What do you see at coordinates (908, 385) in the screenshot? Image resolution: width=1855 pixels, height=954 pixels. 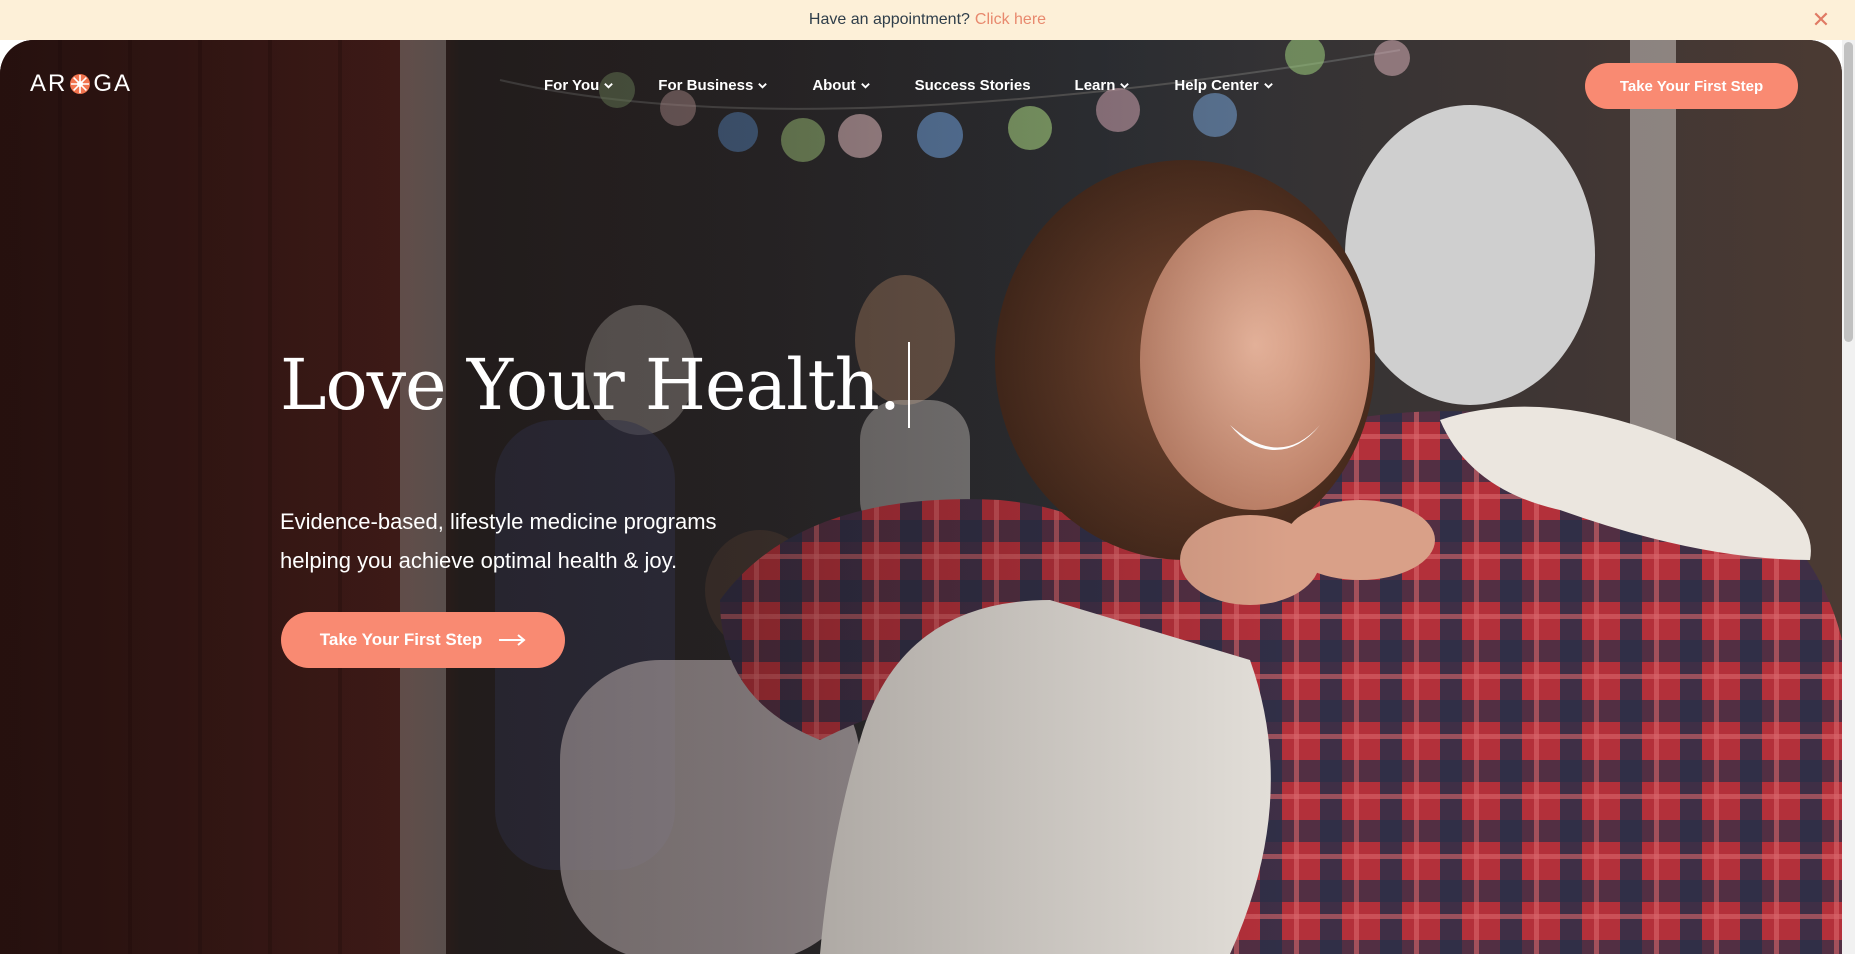 I see `text-cursor` at bounding box center [908, 385].